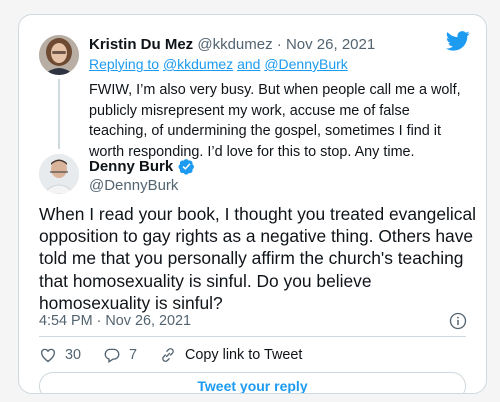  I want to click on like-button: 30, so click(60, 355).